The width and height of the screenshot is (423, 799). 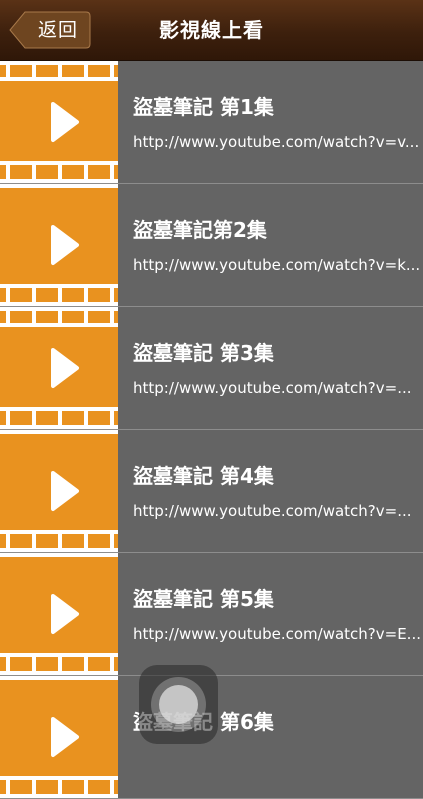 I want to click on assistive-touch-icon, so click(x=178, y=704).